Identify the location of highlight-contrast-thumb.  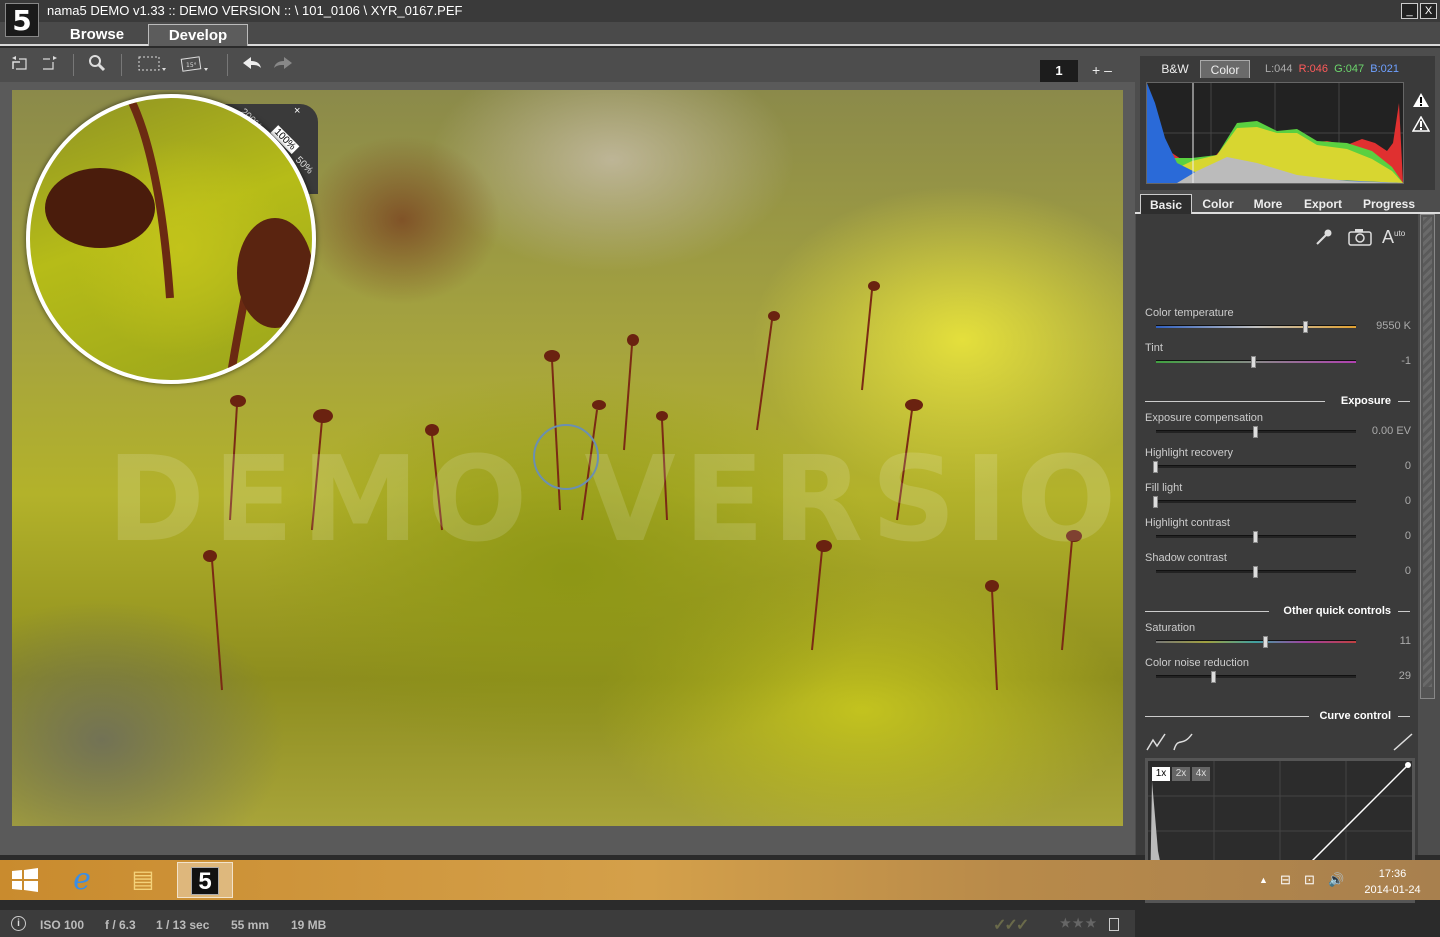
(1255, 537).